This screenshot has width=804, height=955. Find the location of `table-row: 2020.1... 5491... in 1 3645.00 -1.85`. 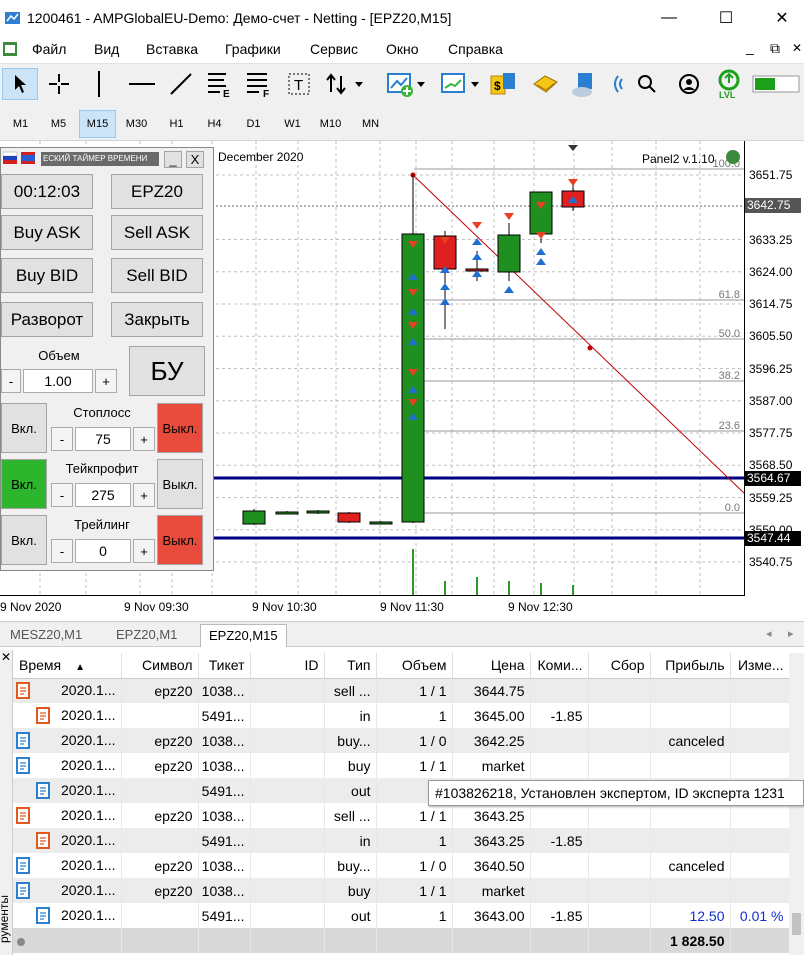

table-row: 2020.1... 5491... in 1 3645.00 -1.85 is located at coordinates (401, 715).